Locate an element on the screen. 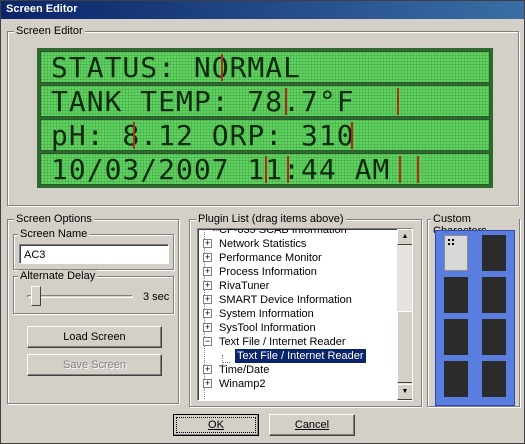 This screenshot has height=444, width=525. plugin-tree-item: − Text File / Internet Reader is located at coordinates (299, 342).